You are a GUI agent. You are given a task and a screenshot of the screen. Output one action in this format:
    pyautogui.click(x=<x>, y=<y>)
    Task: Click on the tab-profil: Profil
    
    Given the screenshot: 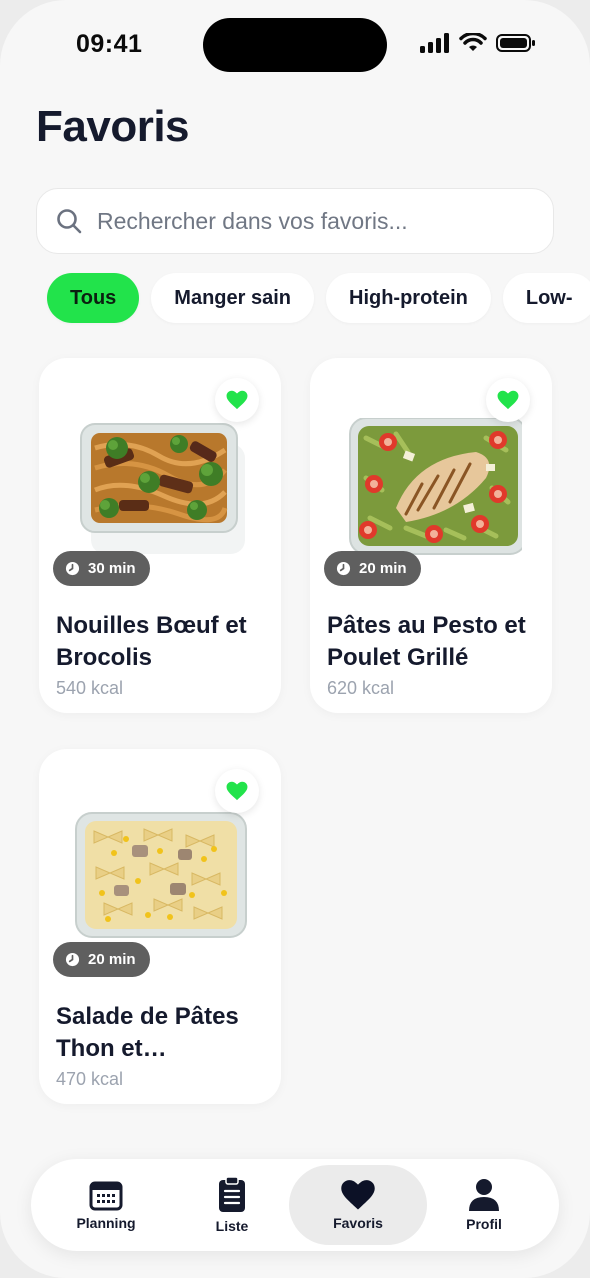 What is the action you would take?
    pyautogui.click(x=484, y=1205)
    